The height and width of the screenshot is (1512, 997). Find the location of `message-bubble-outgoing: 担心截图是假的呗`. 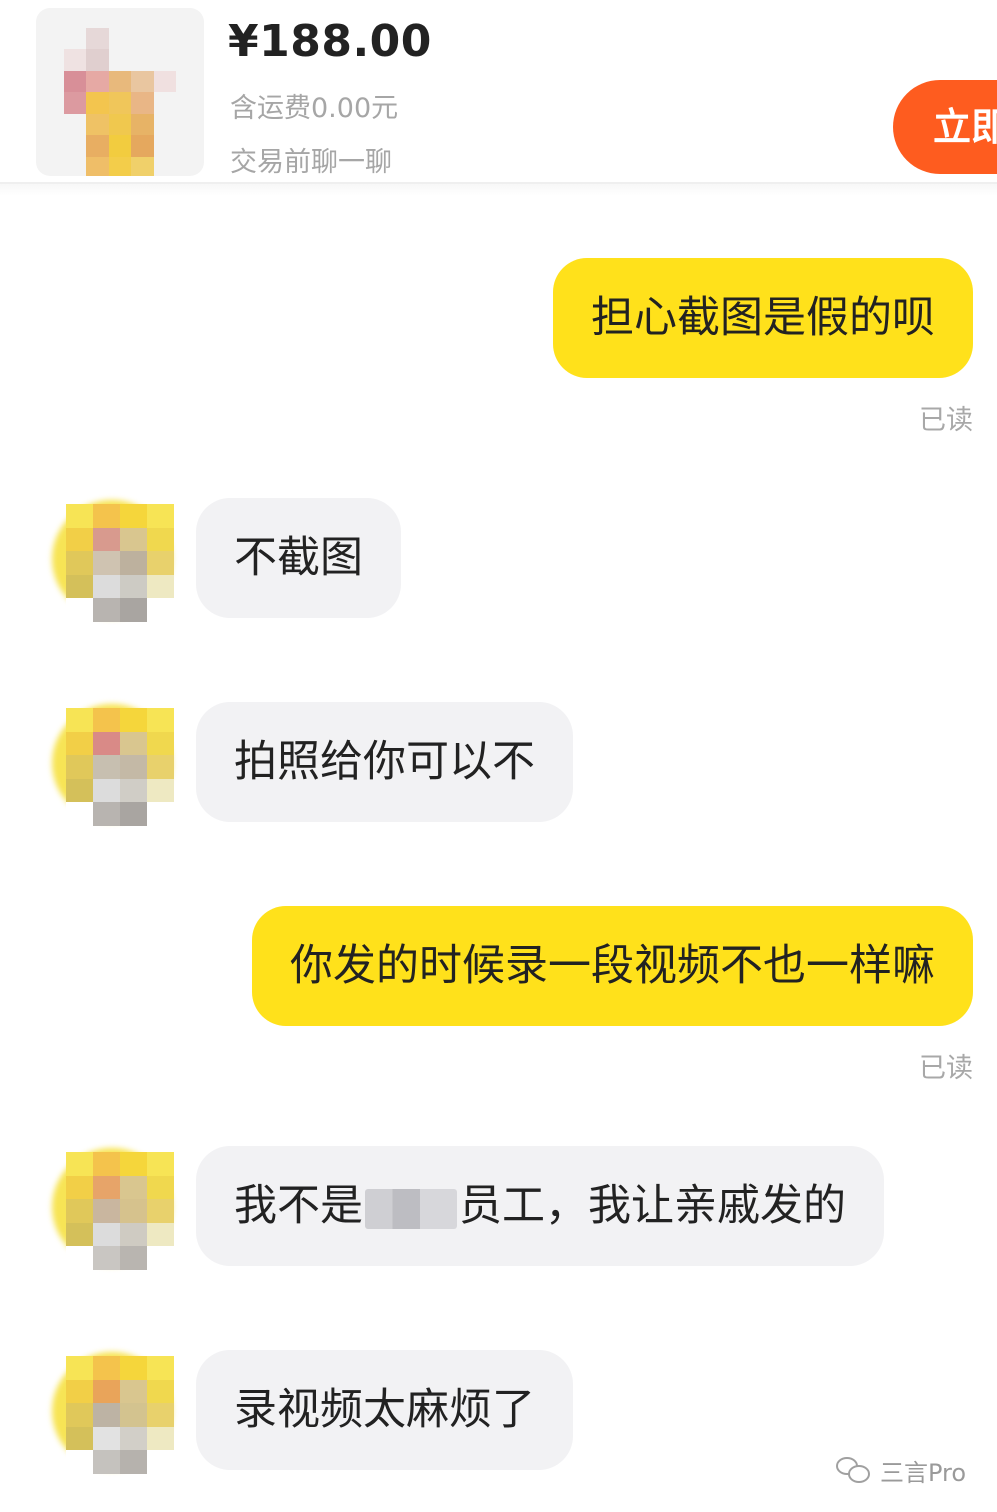

message-bubble-outgoing: 担心截图是假的呗 is located at coordinates (763, 318).